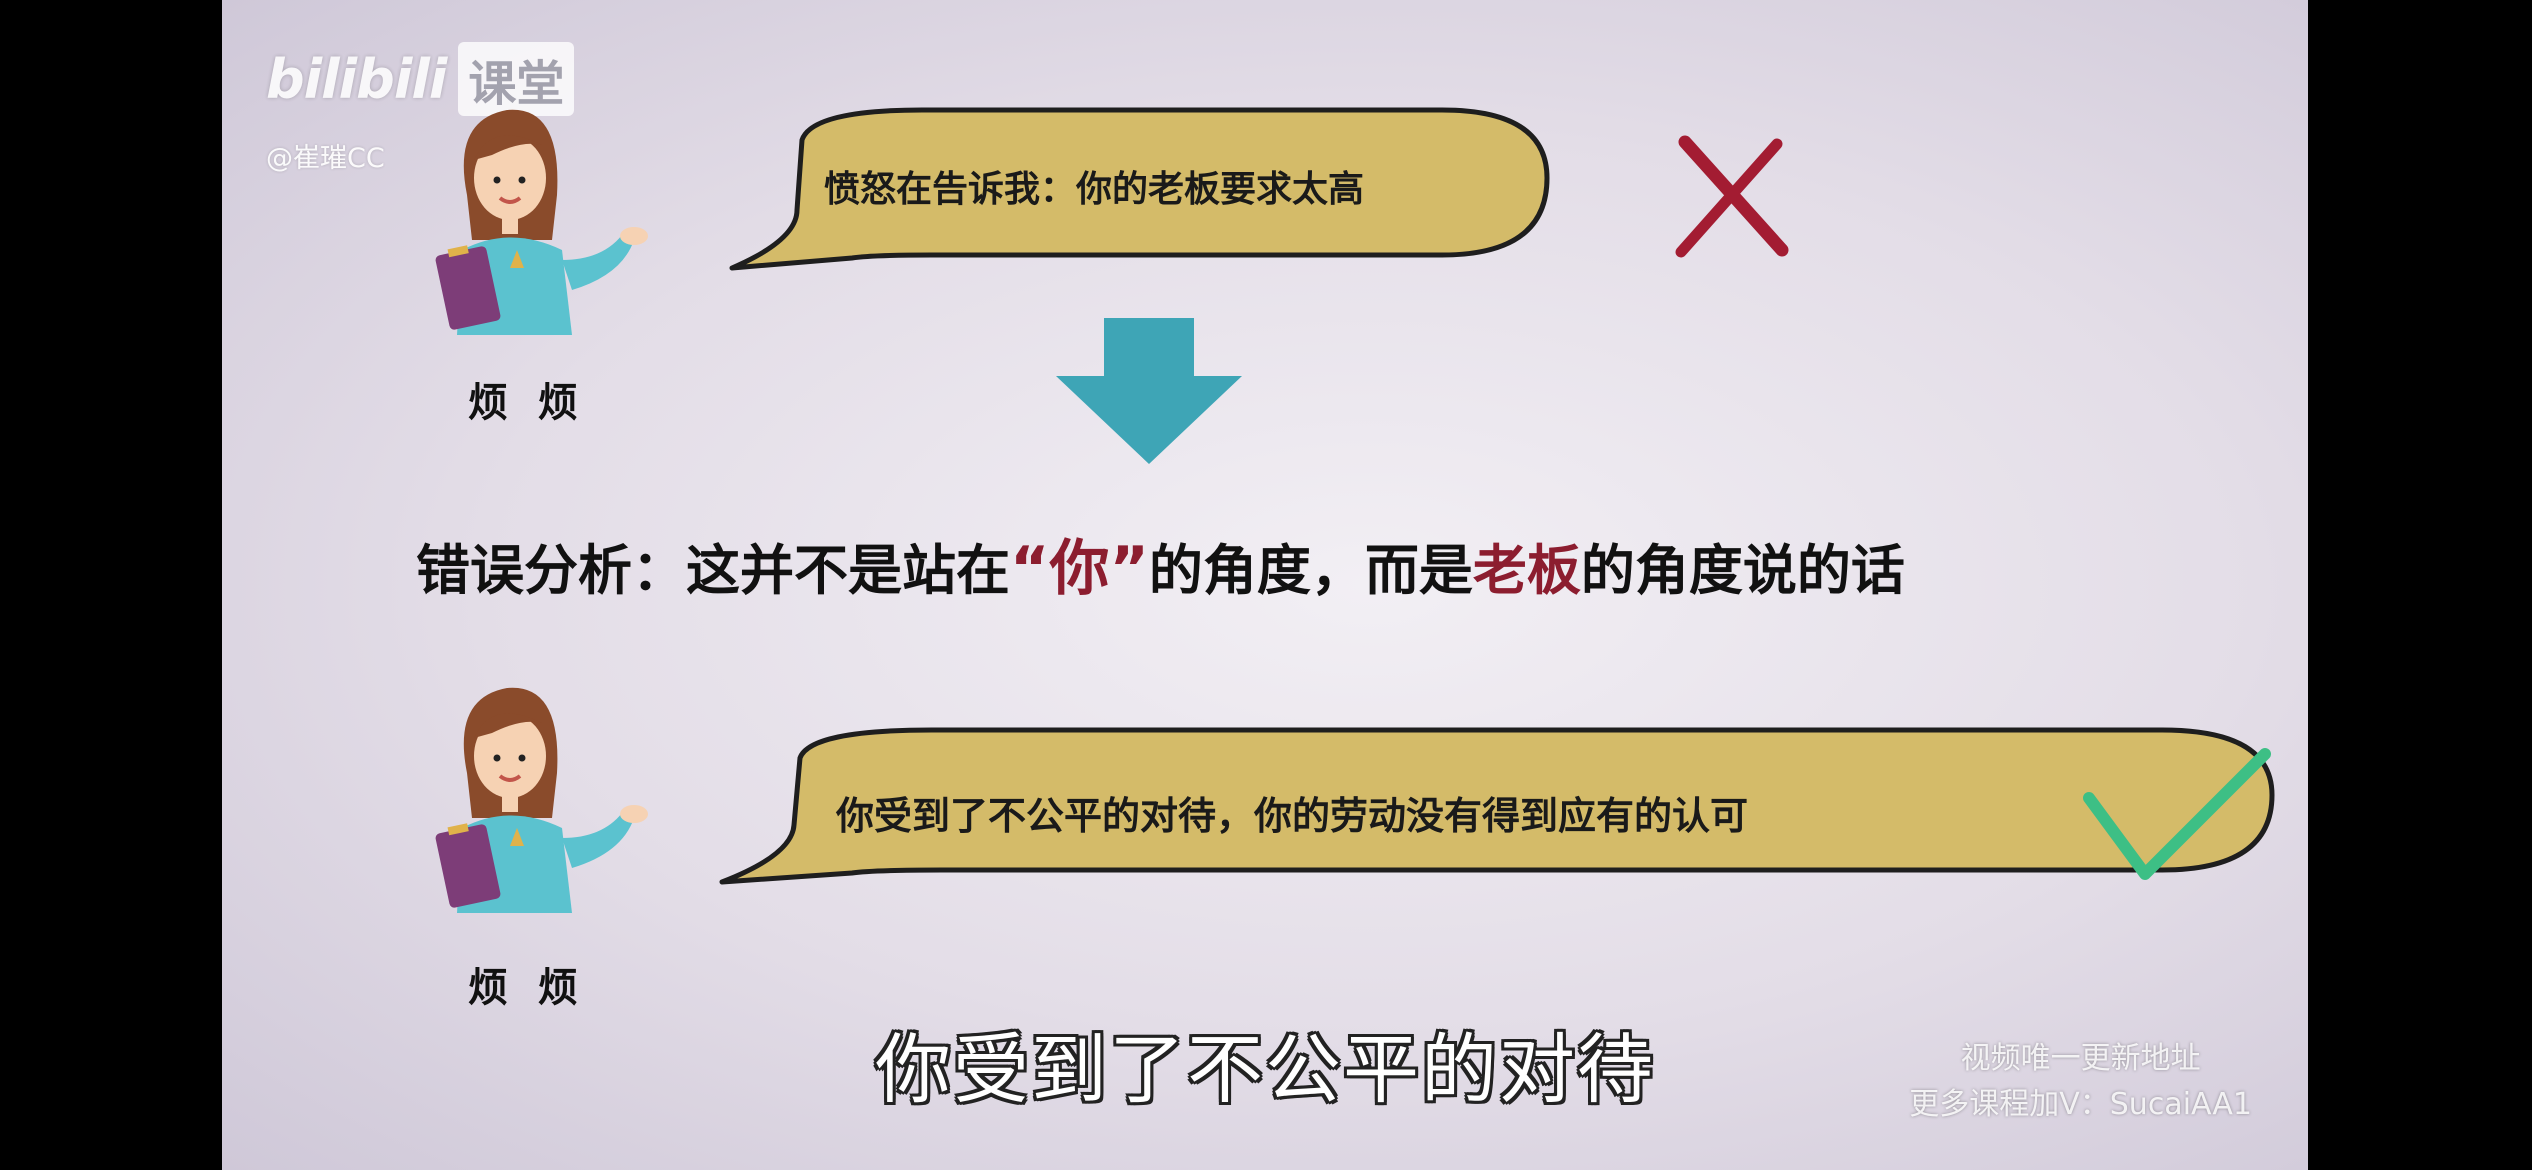 The width and height of the screenshot is (2532, 1170). I want to click on analysis-prefix: 错误分析：这并不是站在, so click(713, 570).